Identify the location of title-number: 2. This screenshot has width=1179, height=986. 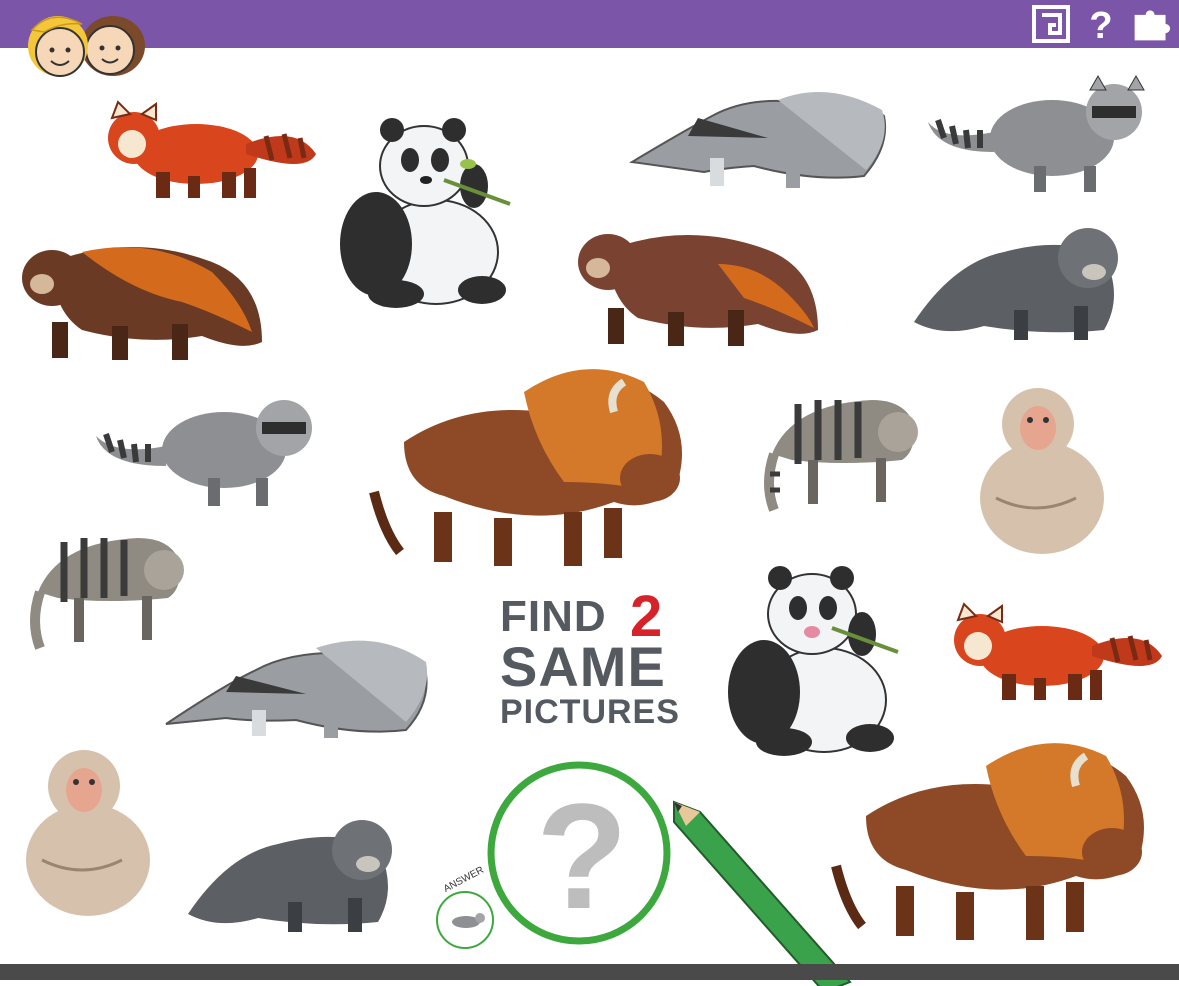
(646, 616).